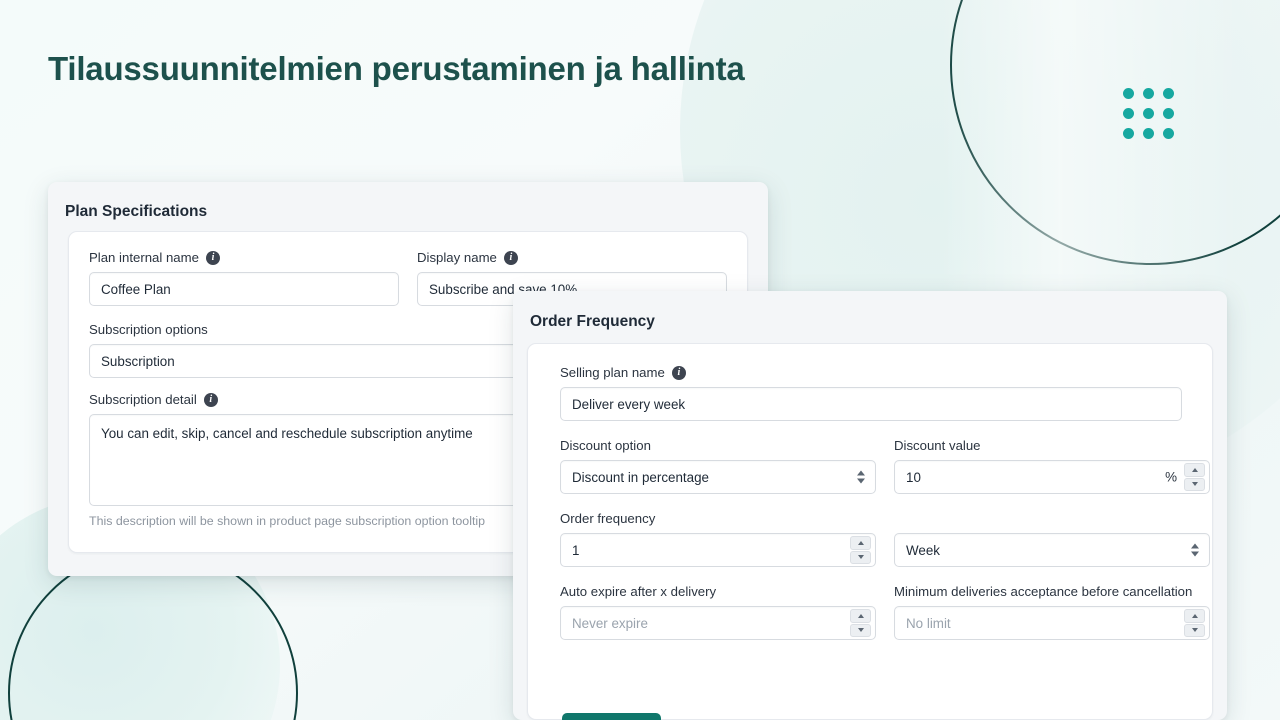 The height and width of the screenshot is (720, 1280). What do you see at coordinates (923, 550) in the screenshot?
I see `frequency-unit-value: Week` at bounding box center [923, 550].